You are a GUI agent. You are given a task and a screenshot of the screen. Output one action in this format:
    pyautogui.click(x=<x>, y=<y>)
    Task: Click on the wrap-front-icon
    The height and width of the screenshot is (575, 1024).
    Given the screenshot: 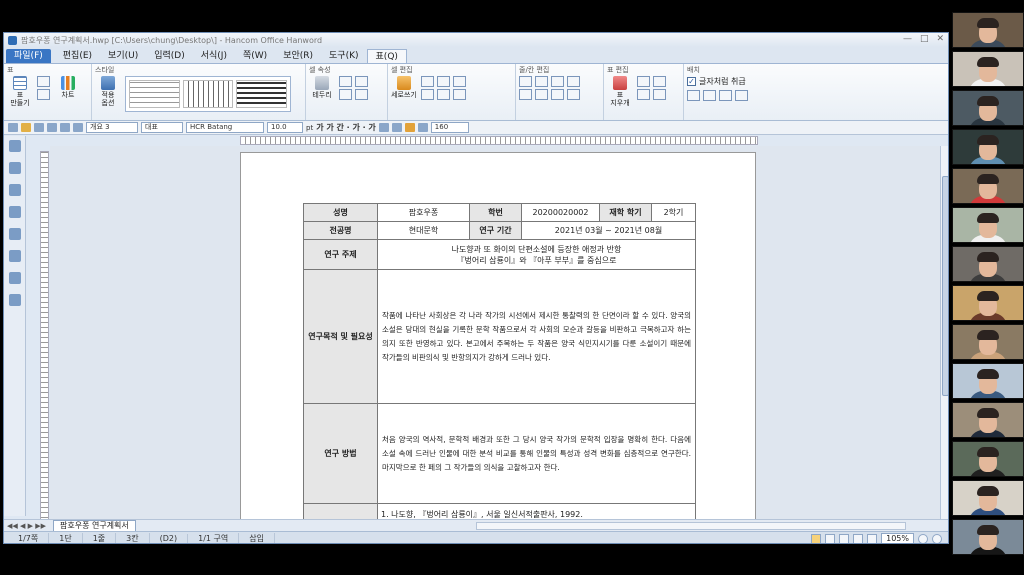 What is the action you would take?
    pyautogui.click(x=741, y=95)
    